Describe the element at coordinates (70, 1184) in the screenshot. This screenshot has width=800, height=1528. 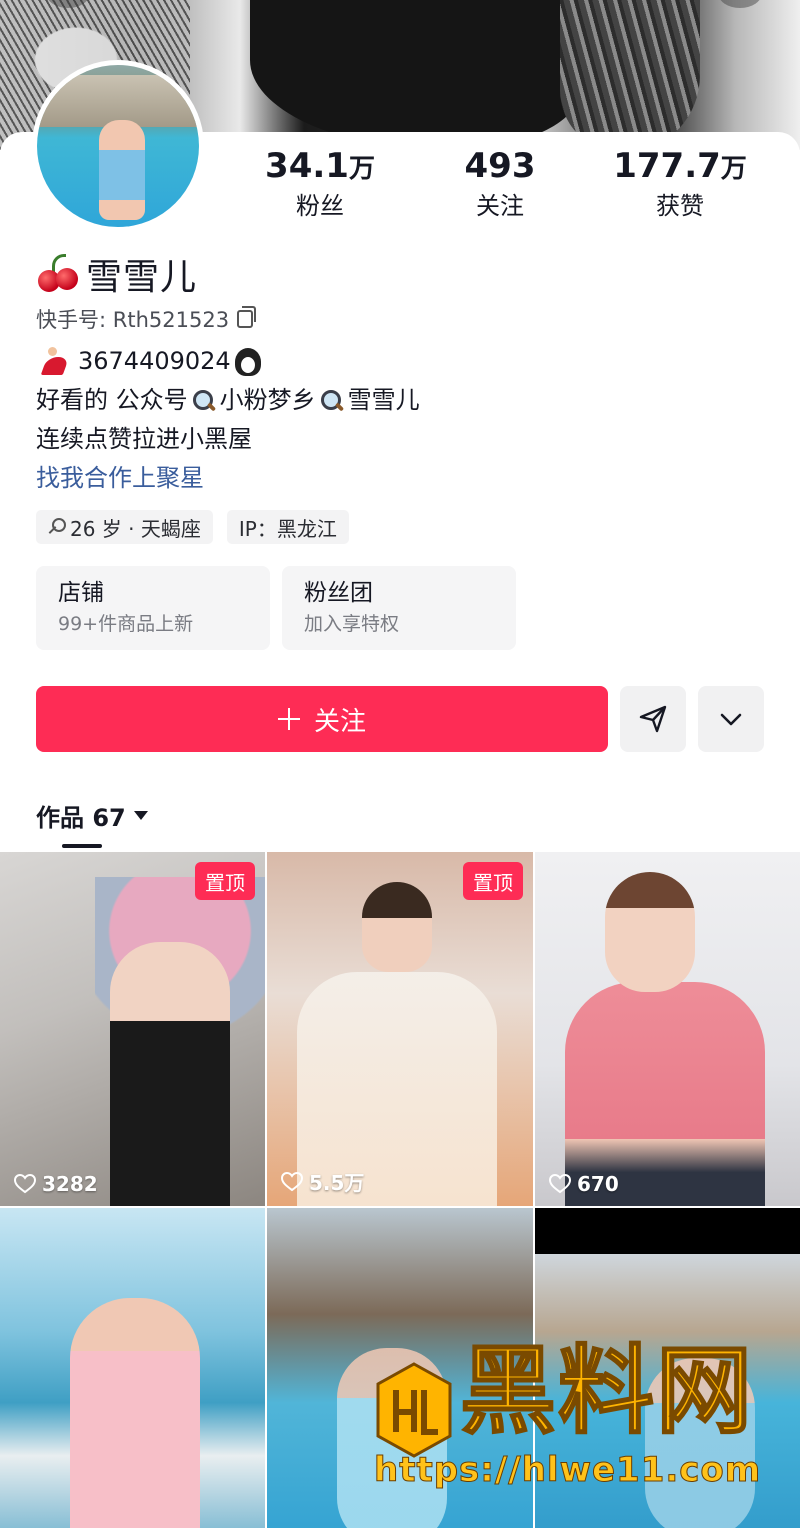
I see `likes-count: 3282` at that location.